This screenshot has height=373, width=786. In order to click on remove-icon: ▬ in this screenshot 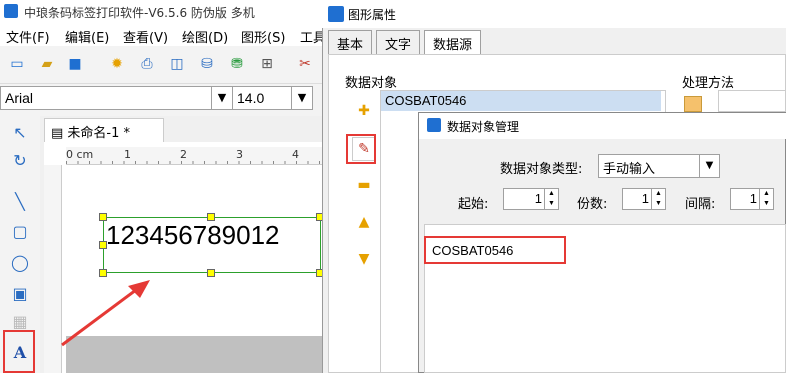, I will do `click(364, 186)`.